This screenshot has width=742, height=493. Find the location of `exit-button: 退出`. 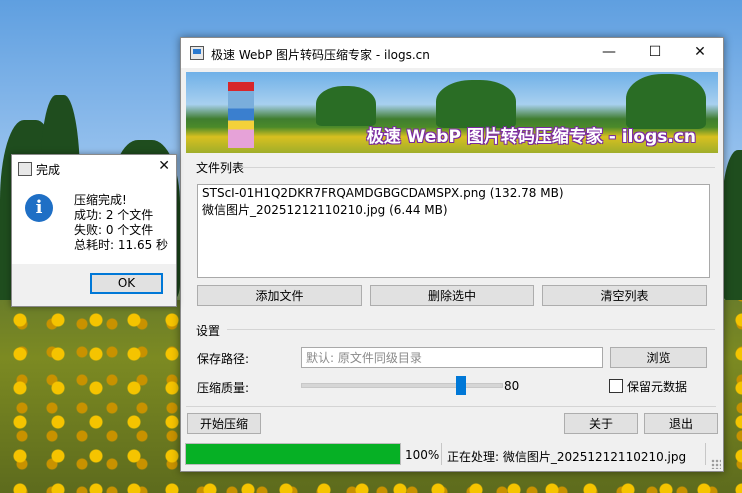

exit-button: 退出 is located at coordinates (681, 423).